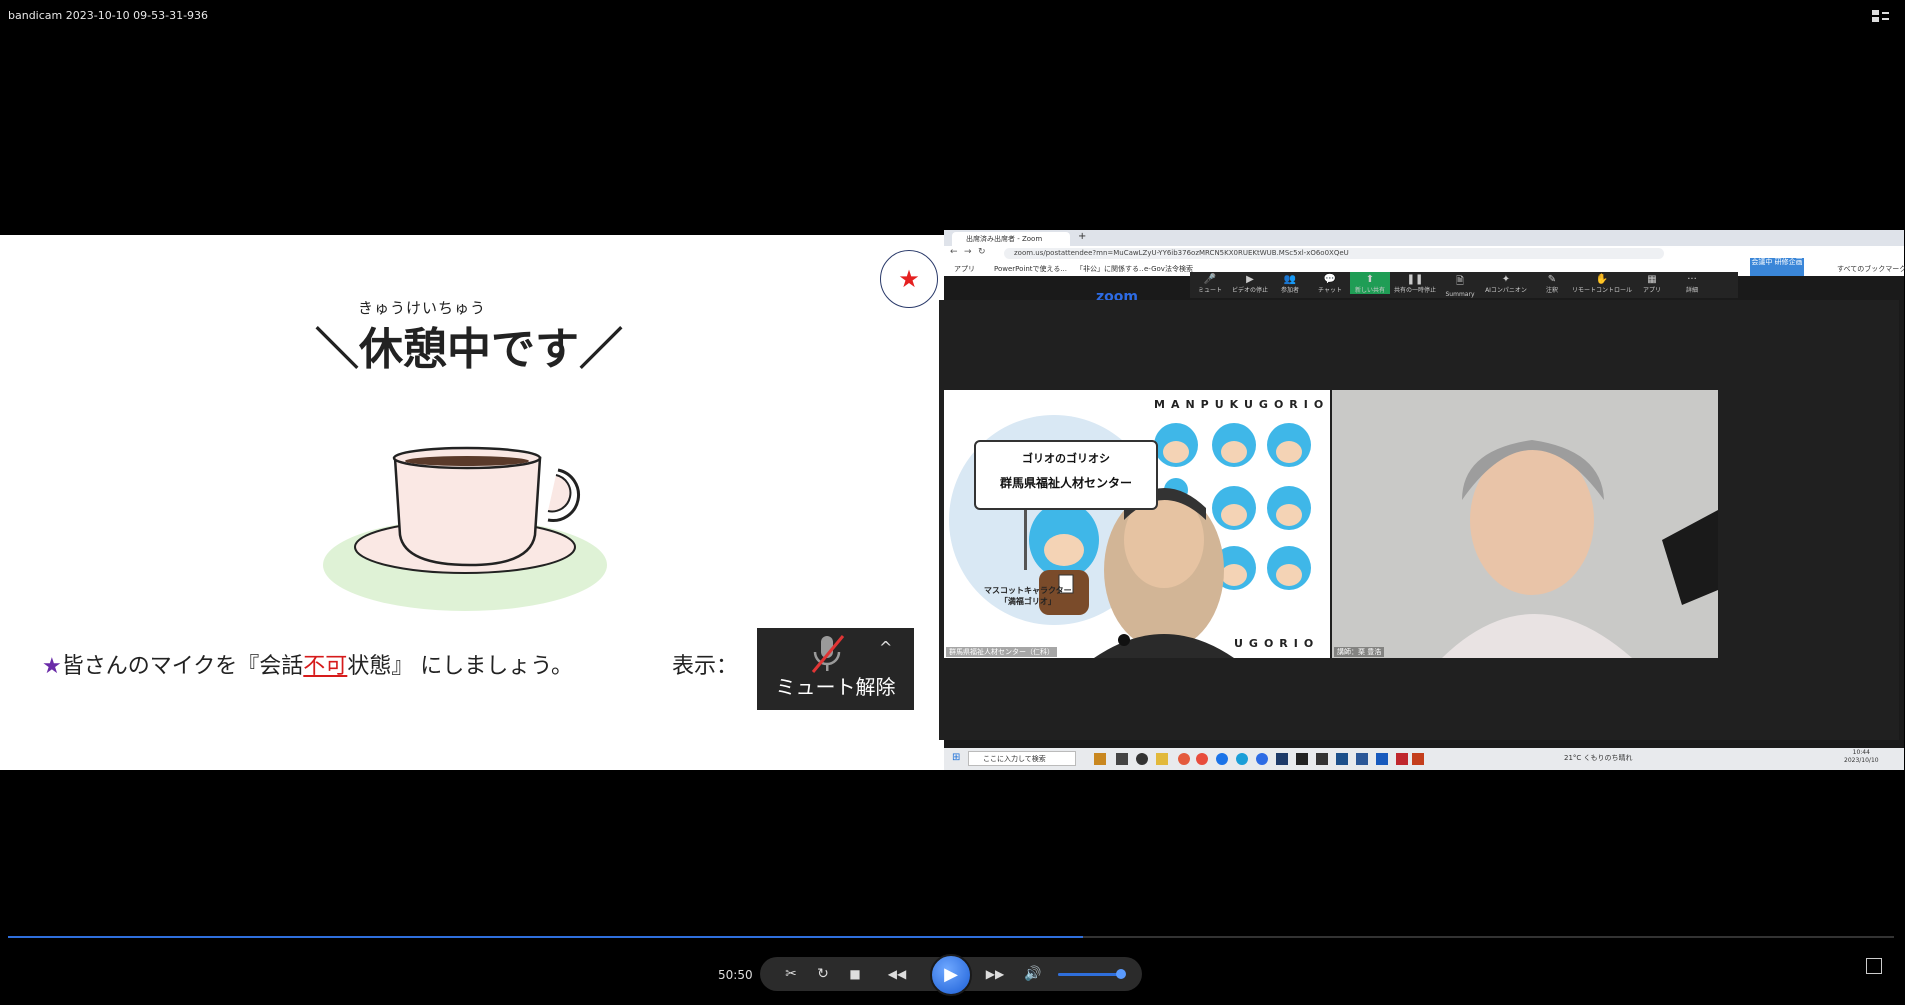 The width and height of the screenshot is (1905, 1005). Describe the element at coordinates (182, 666) in the screenshot. I see `instruction-pre: 皆さんのマイクを『会話` at that location.